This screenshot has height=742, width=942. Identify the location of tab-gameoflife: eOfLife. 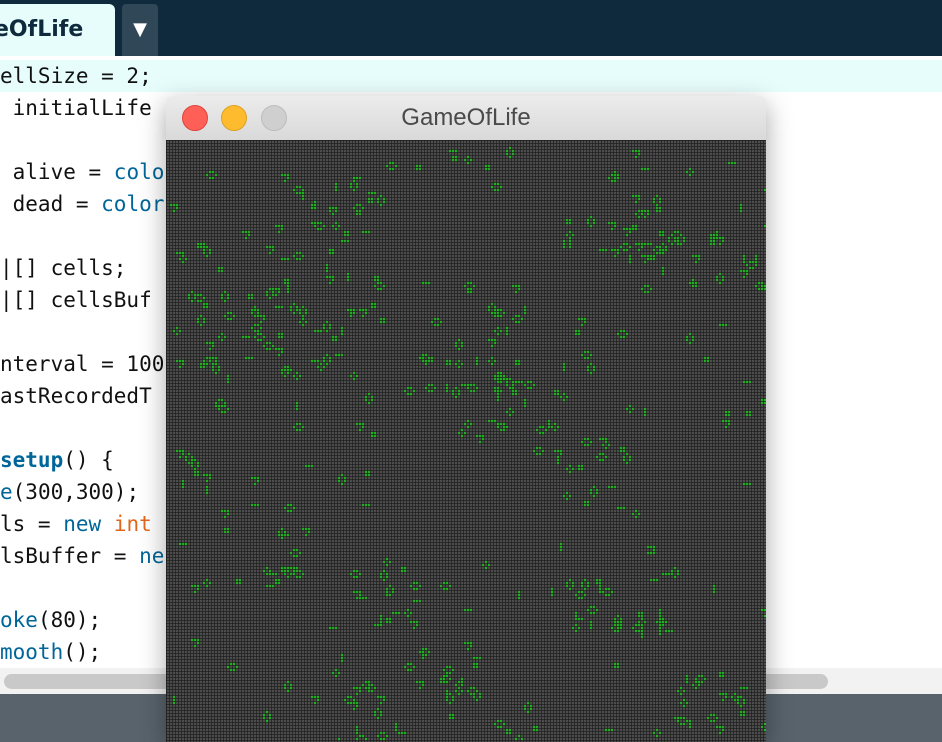
(57, 30).